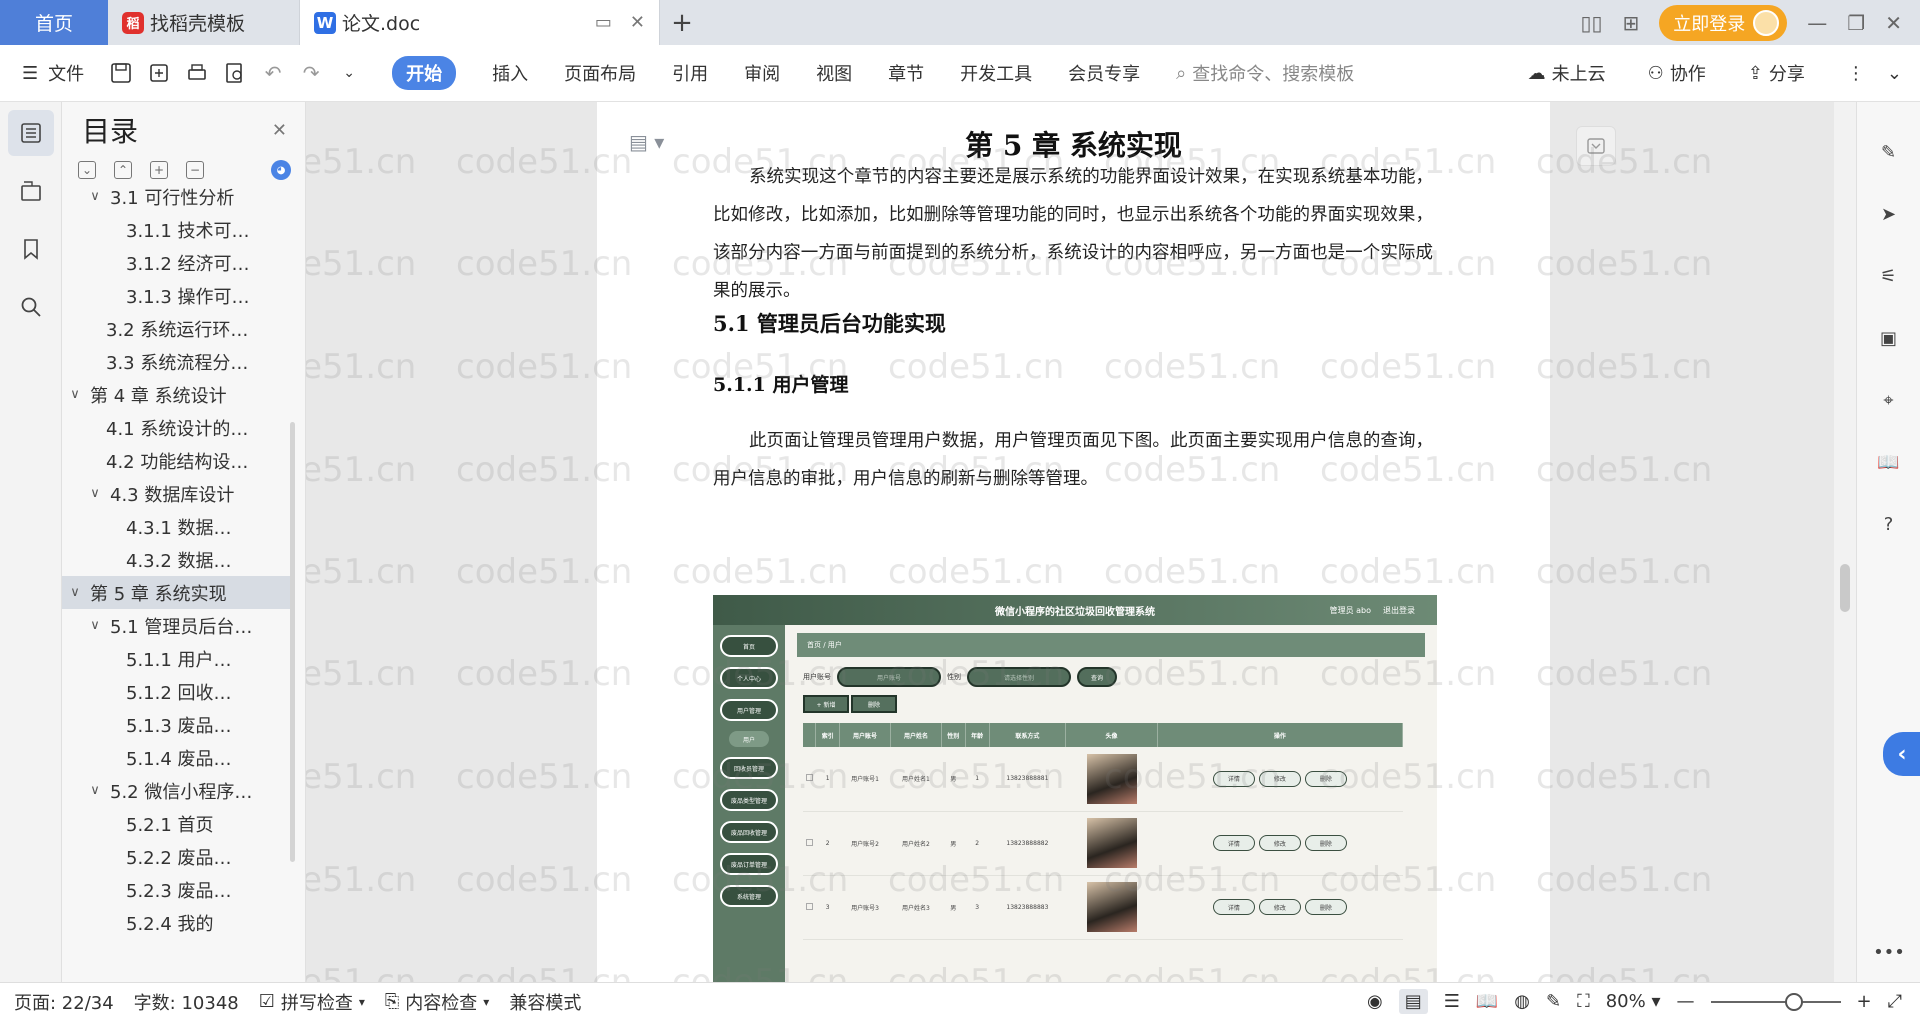 The width and height of the screenshot is (1920, 1020). What do you see at coordinates (1856, 73) in the screenshot?
I see `more-icon: ⋮` at bounding box center [1856, 73].